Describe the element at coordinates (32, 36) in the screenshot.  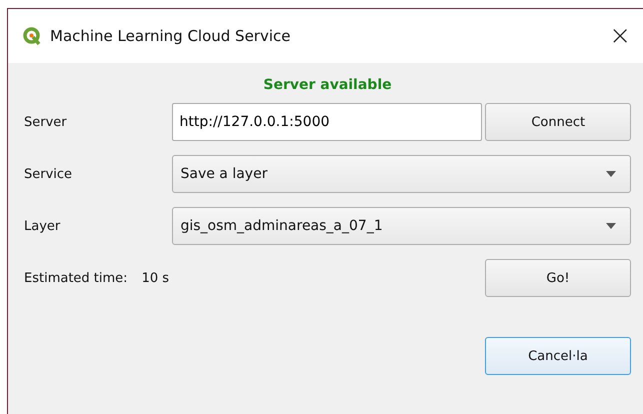
I see `logo-icon` at that location.